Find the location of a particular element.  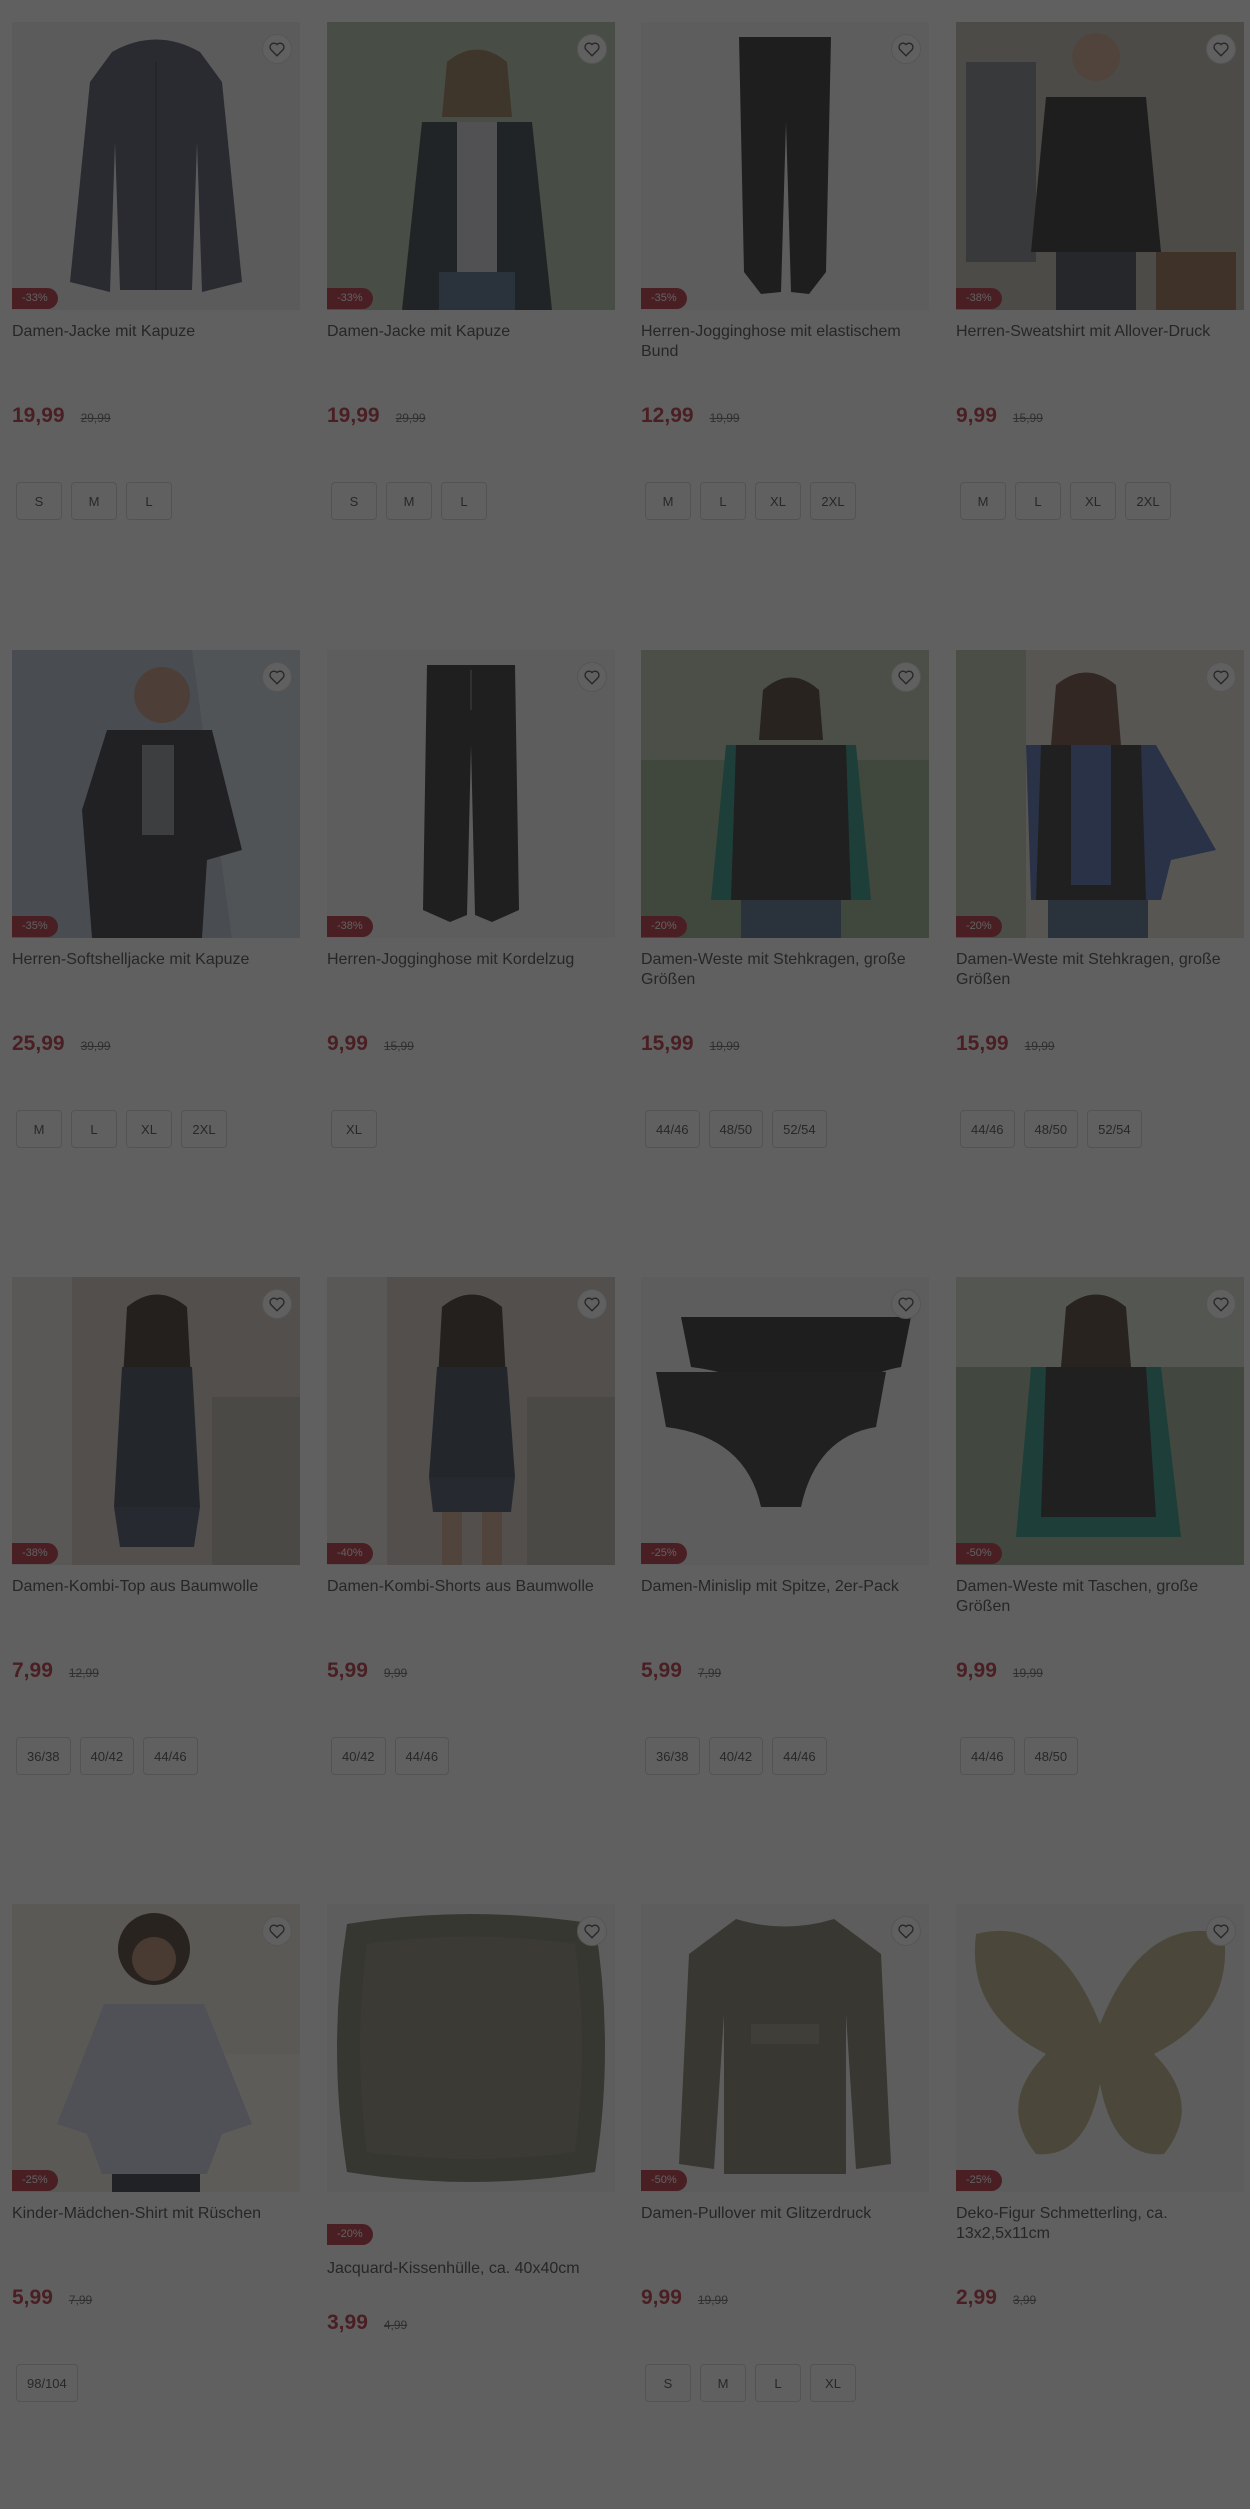

product-title: Damen-Minislip mit Spitze, 2er-Pack is located at coordinates (785, 1587).